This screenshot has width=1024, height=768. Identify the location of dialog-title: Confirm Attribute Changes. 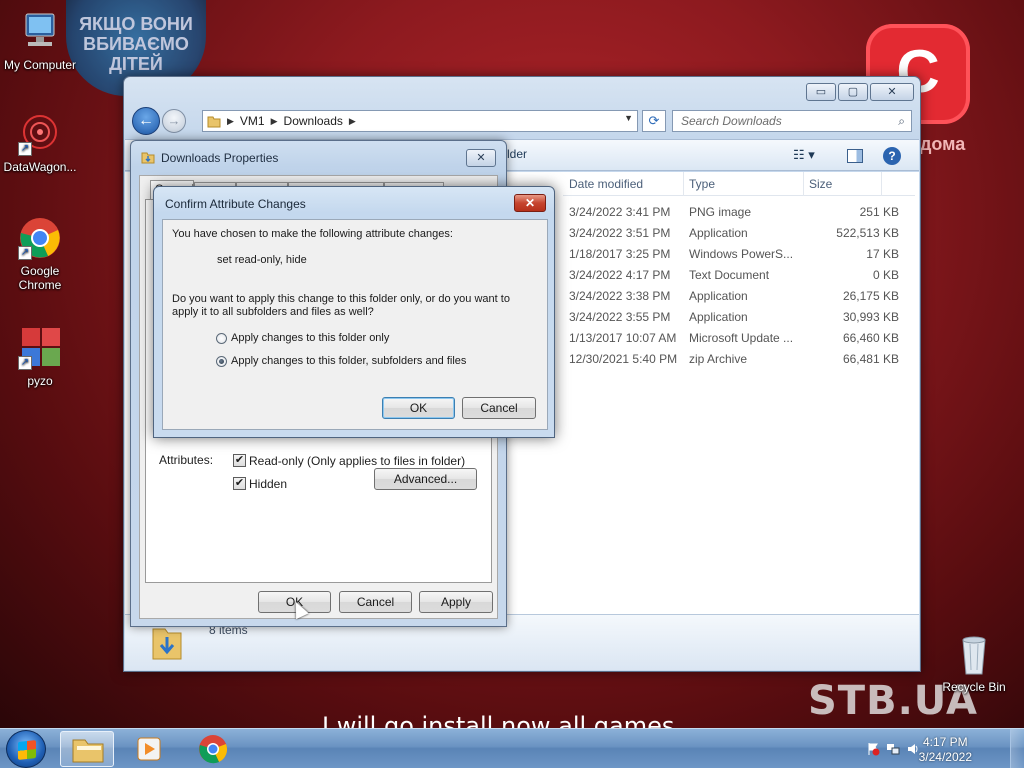
(235, 204).